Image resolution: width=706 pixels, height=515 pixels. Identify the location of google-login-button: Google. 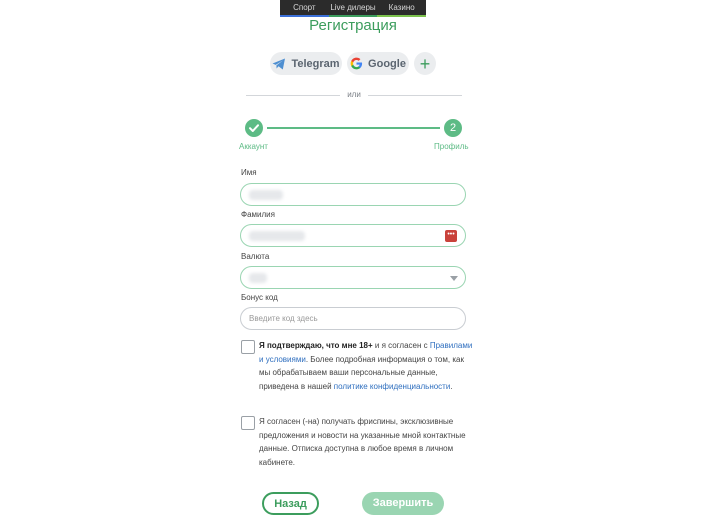
(378, 63).